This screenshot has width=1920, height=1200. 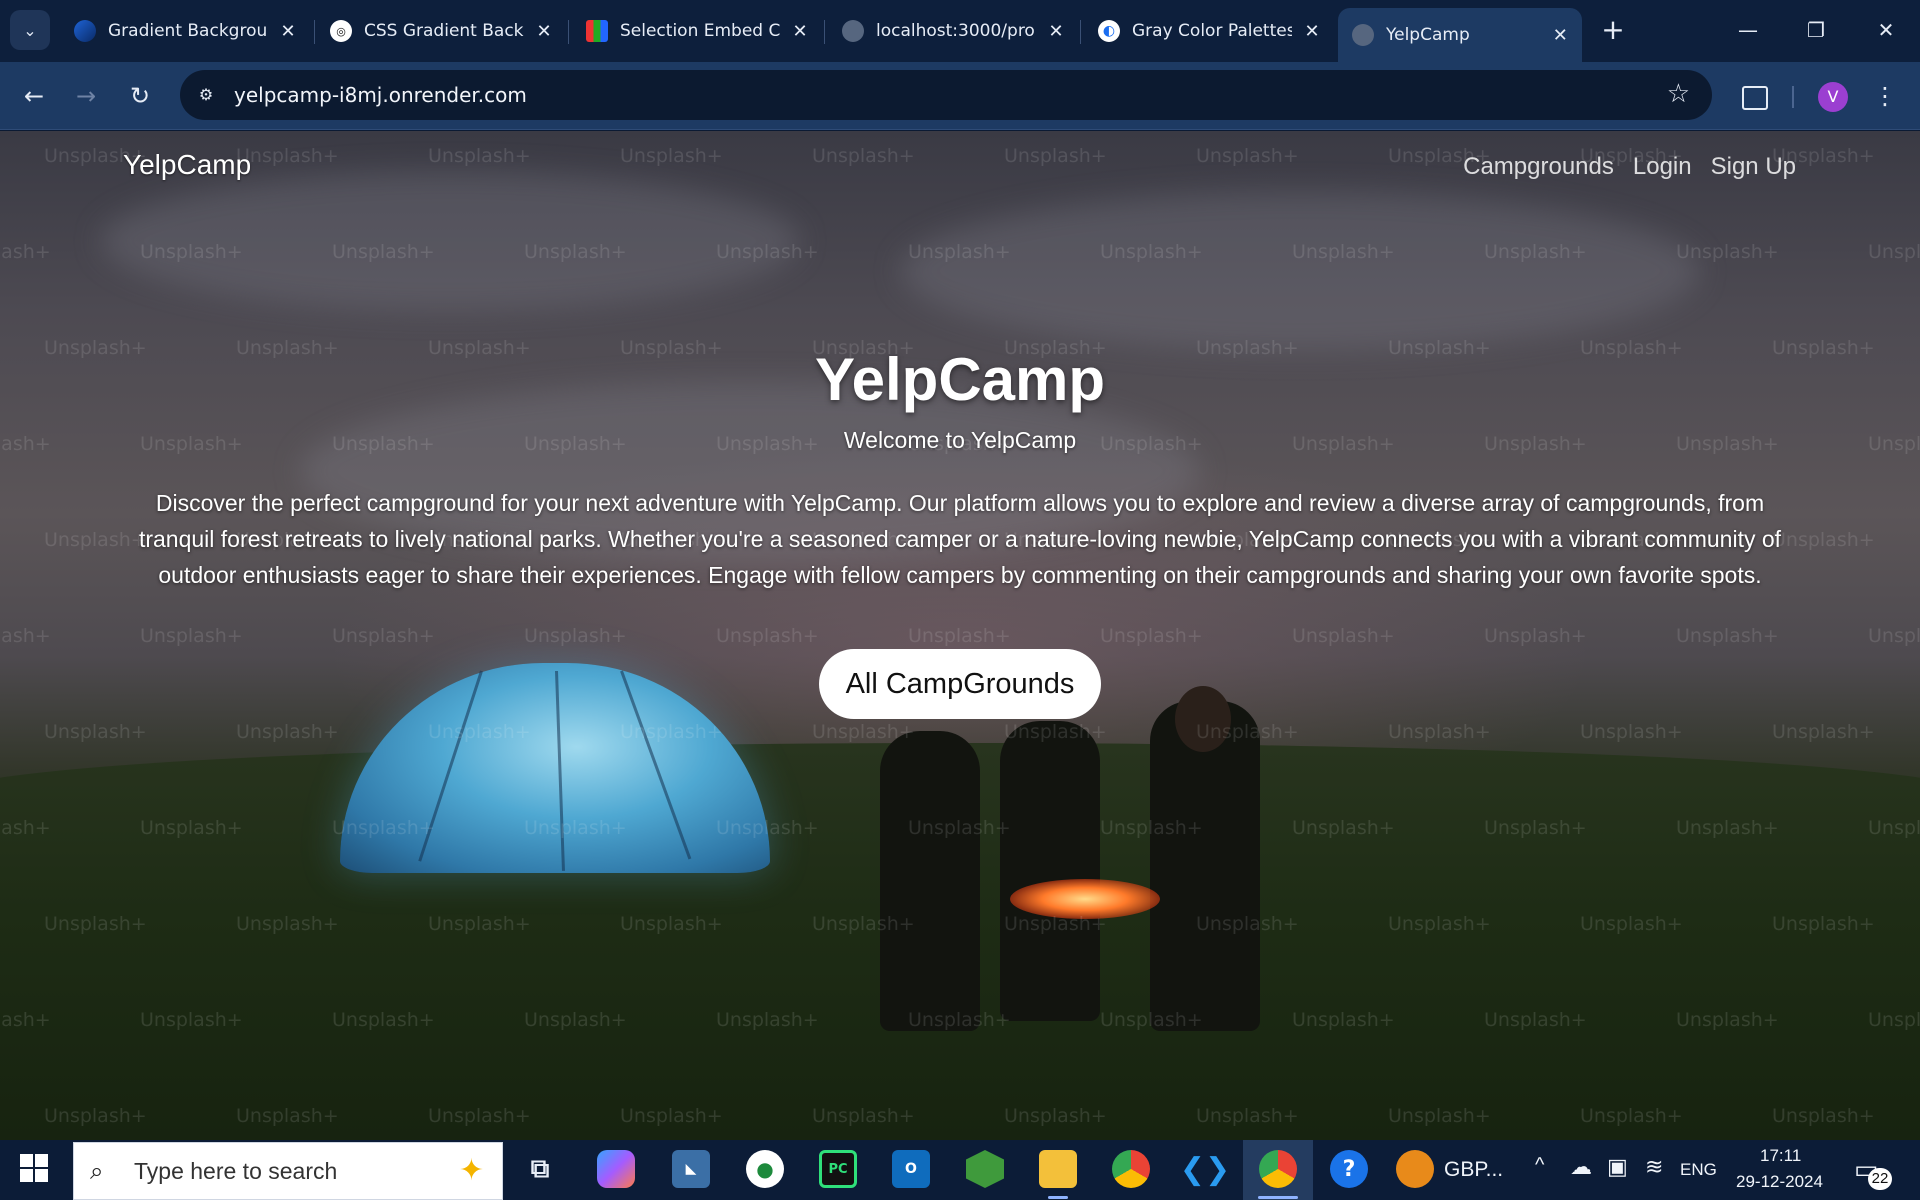 What do you see at coordinates (34, 96) in the screenshot?
I see `back-button: ←` at bounding box center [34, 96].